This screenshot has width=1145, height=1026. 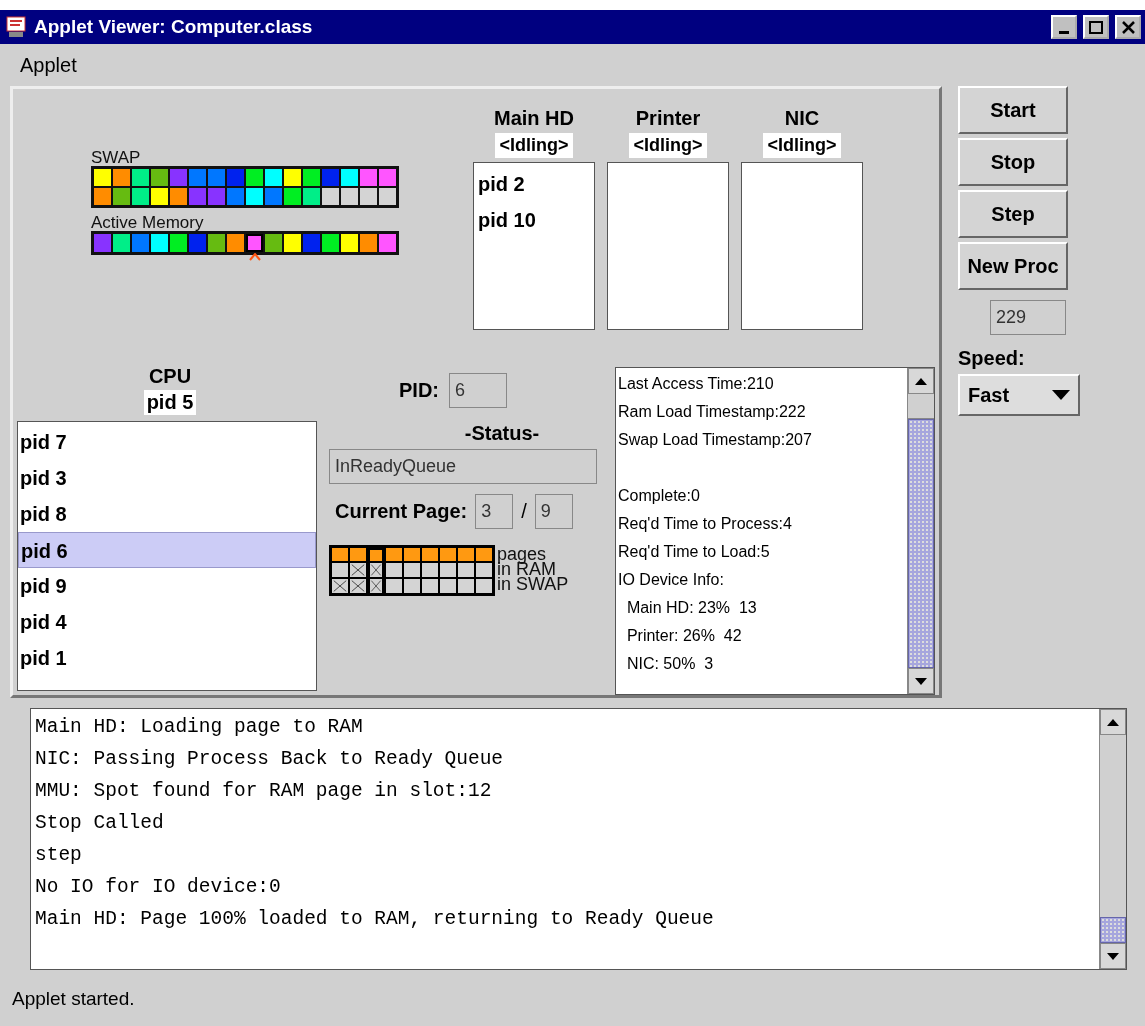 I want to click on list-item: pid 10, so click(x=534, y=223).